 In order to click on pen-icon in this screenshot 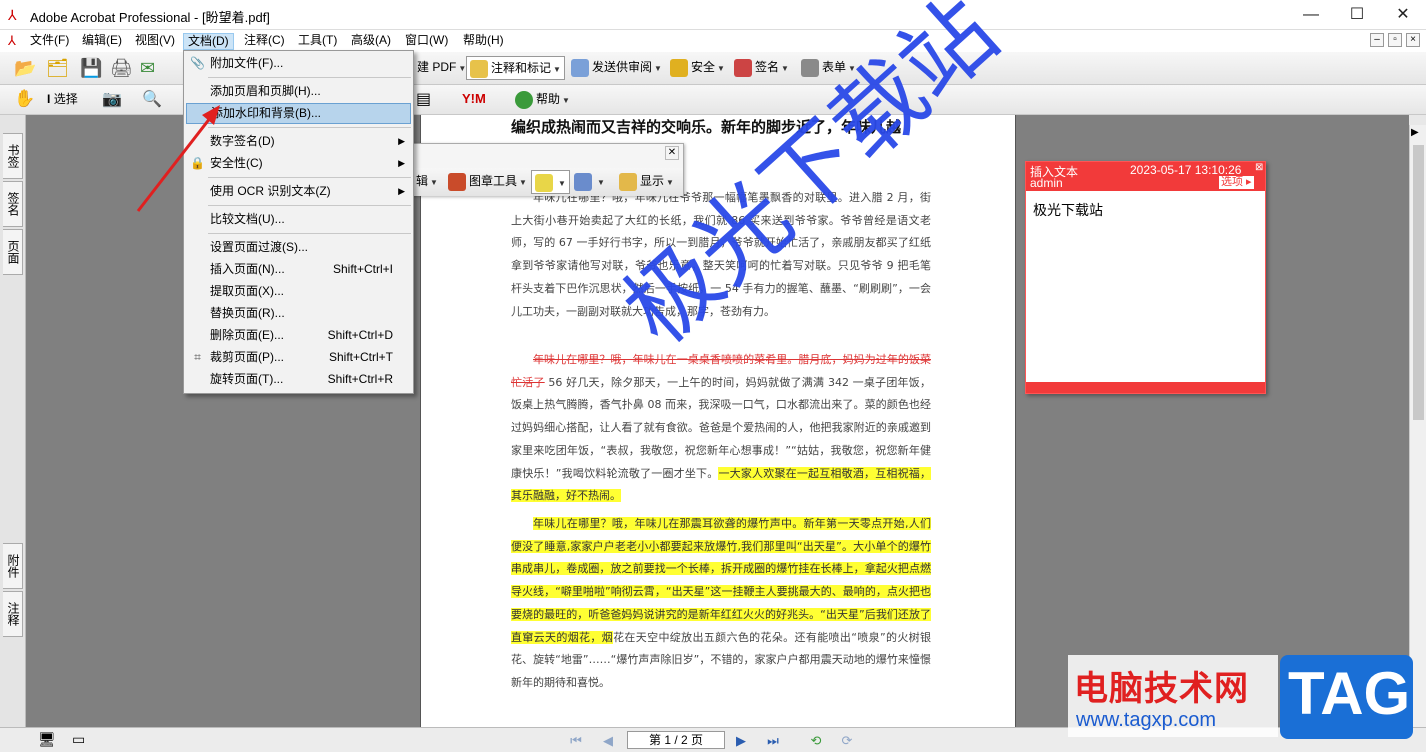, I will do `click(743, 67)`.